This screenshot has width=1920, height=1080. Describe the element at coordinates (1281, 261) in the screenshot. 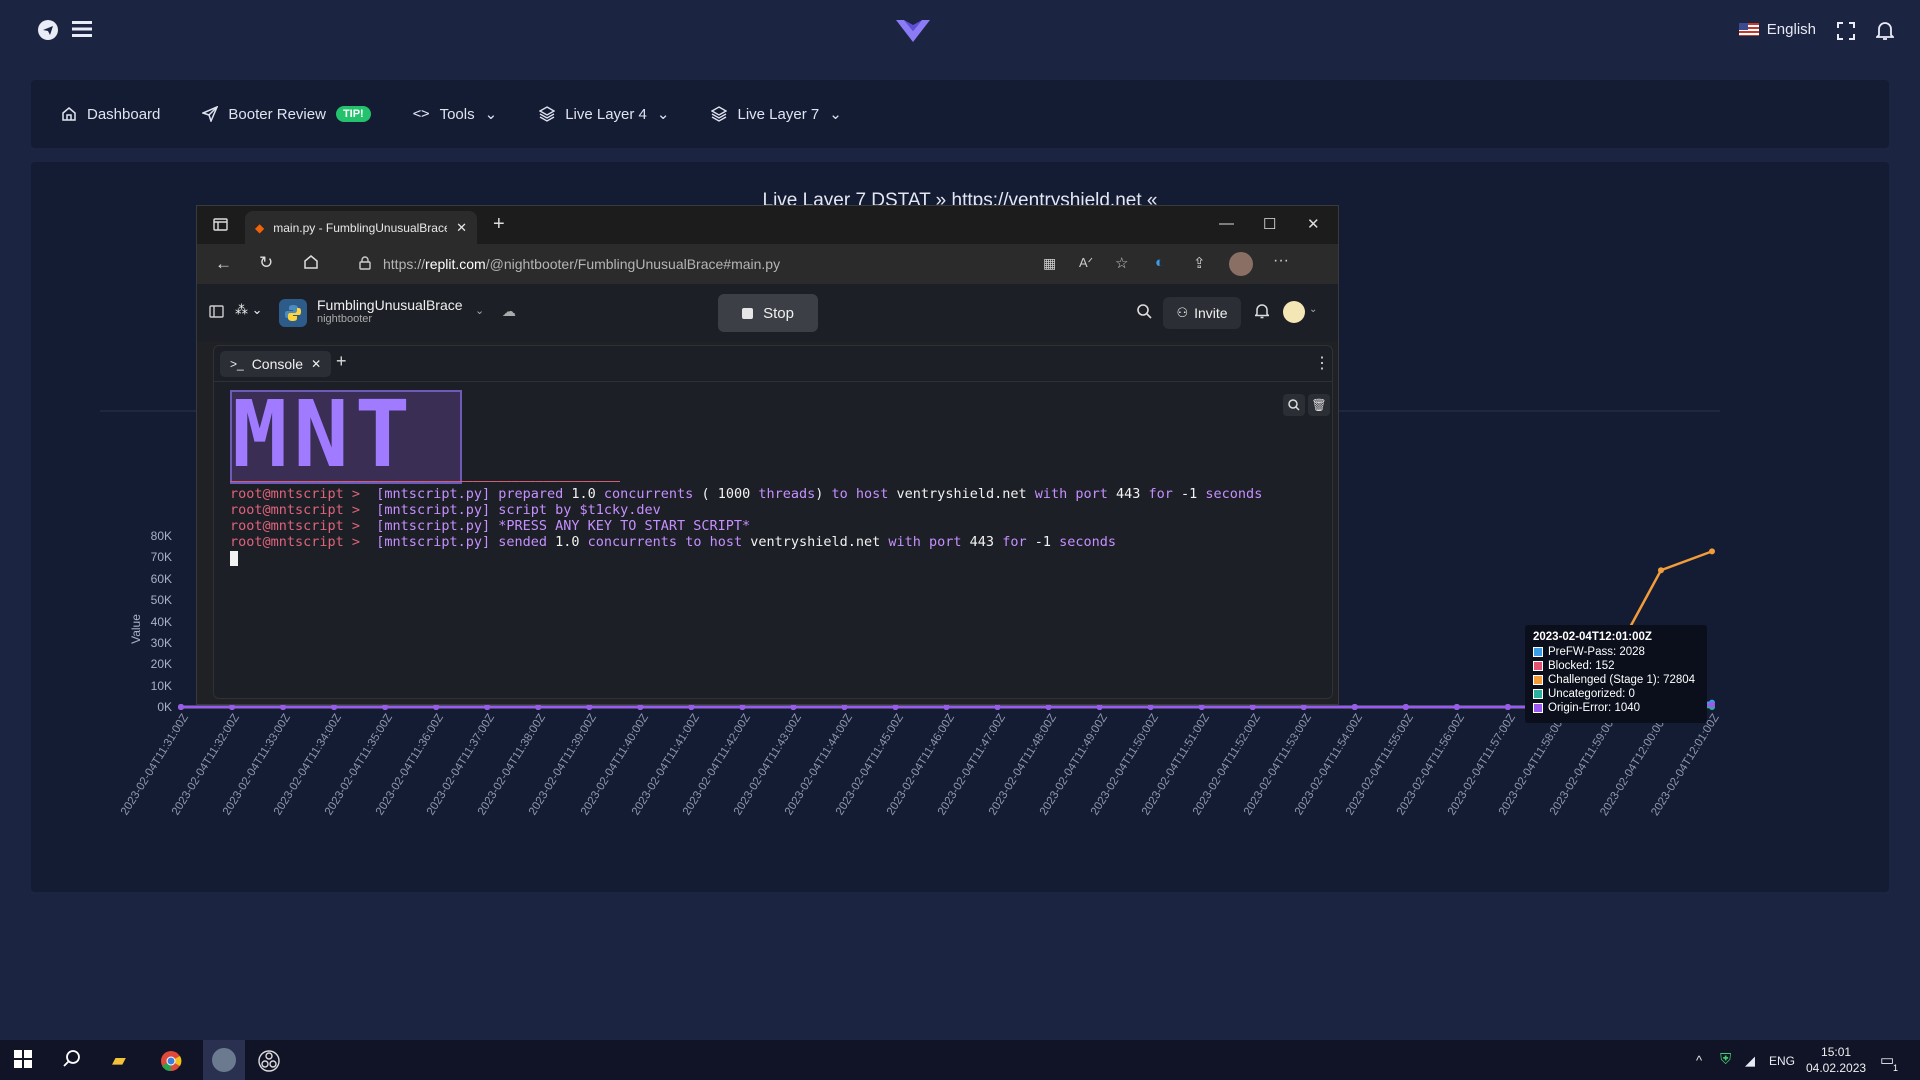

I see `more-icon: ···` at that location.